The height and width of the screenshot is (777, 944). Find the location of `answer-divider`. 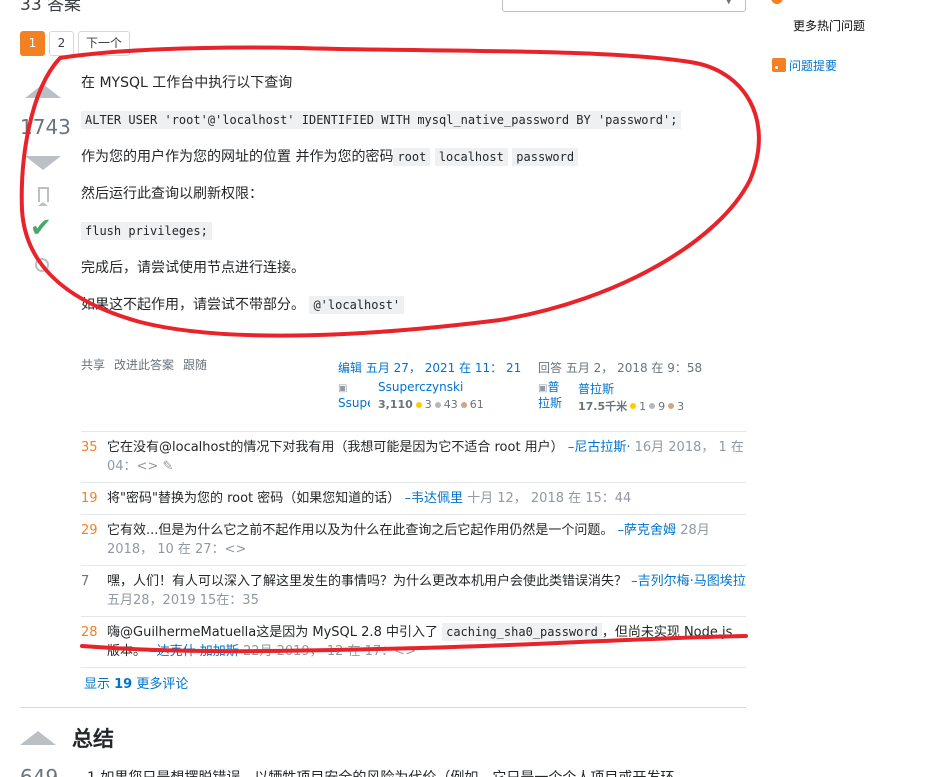

answer-divider is located at coordinates (383, 707).